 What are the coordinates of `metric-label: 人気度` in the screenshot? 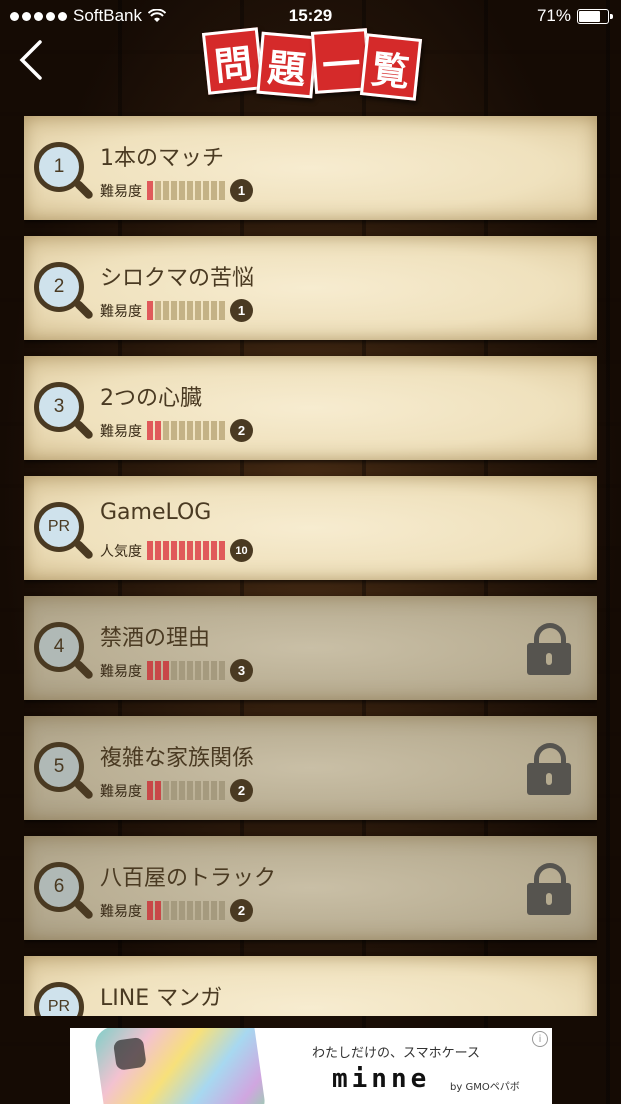 It's located at (121, 551).